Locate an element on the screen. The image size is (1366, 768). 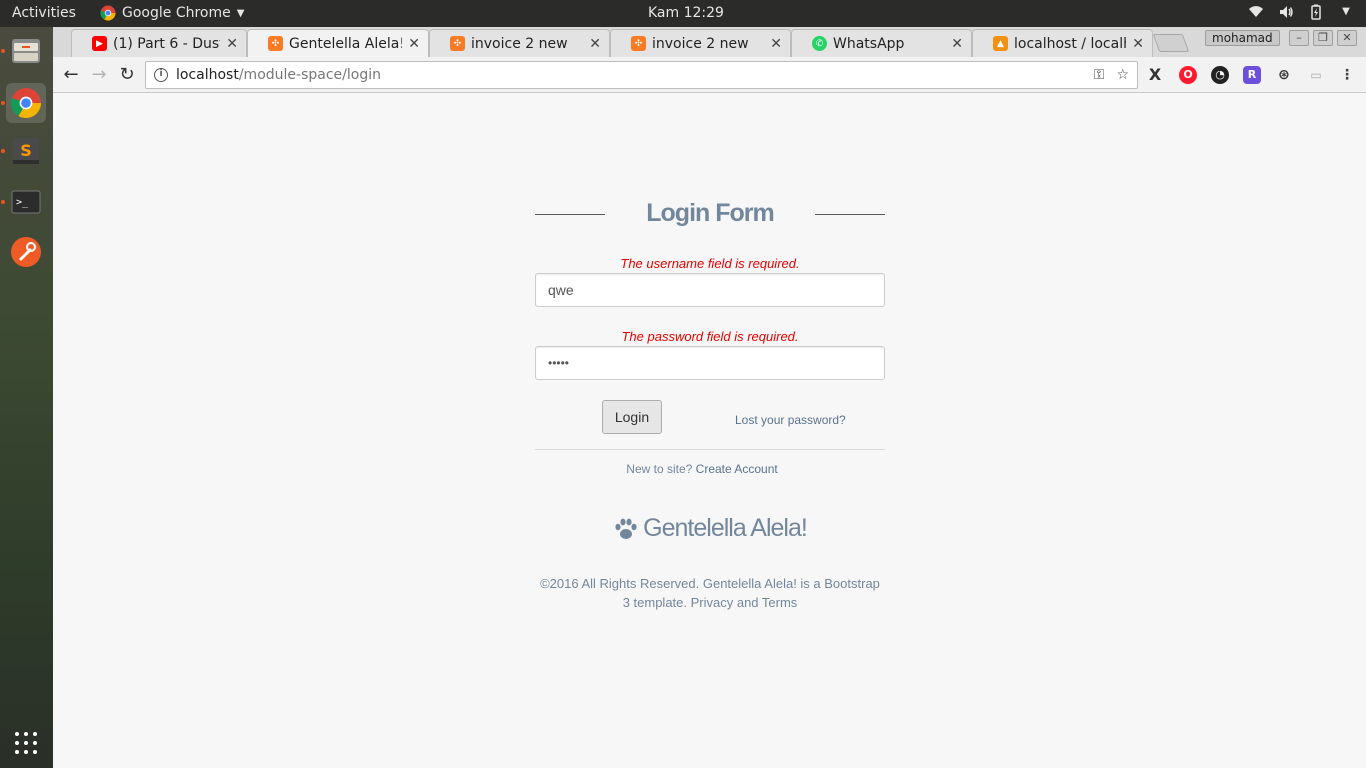
app-menu: Google Chrome ▼ is located at coordinates (172, 13).